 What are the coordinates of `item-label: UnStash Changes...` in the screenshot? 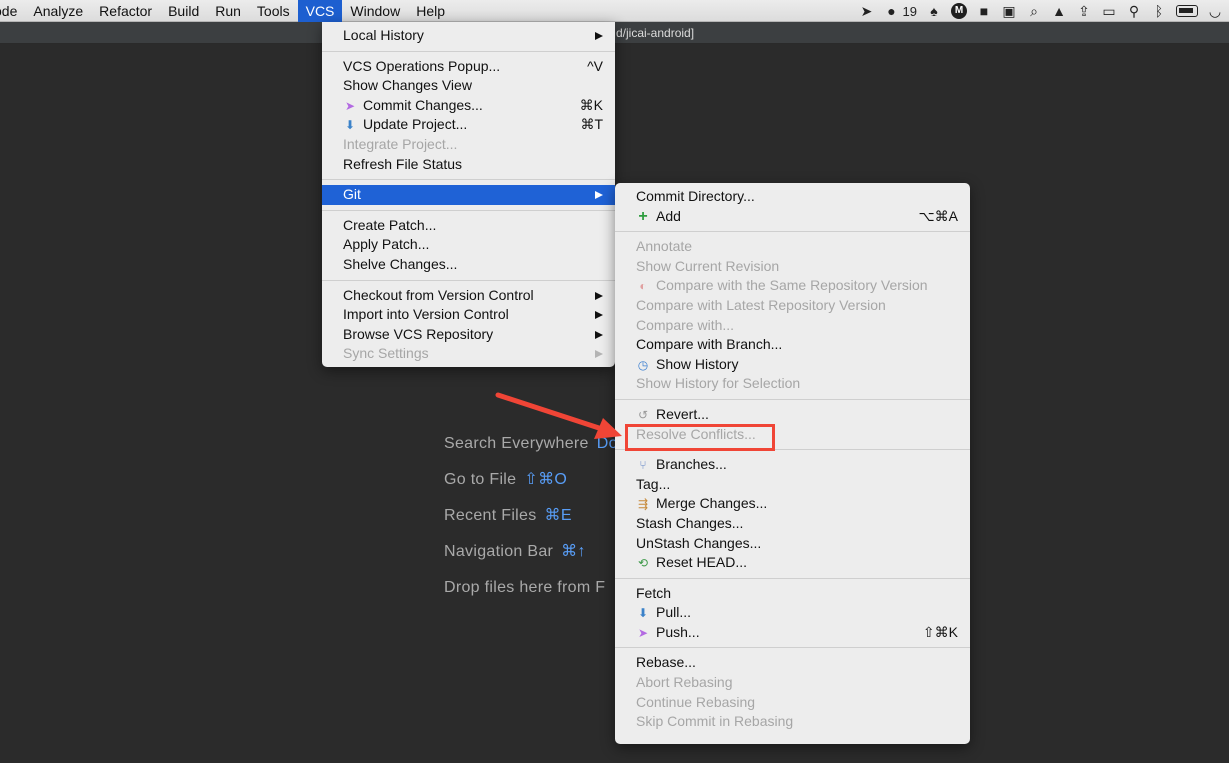 It's located at (699, 542).